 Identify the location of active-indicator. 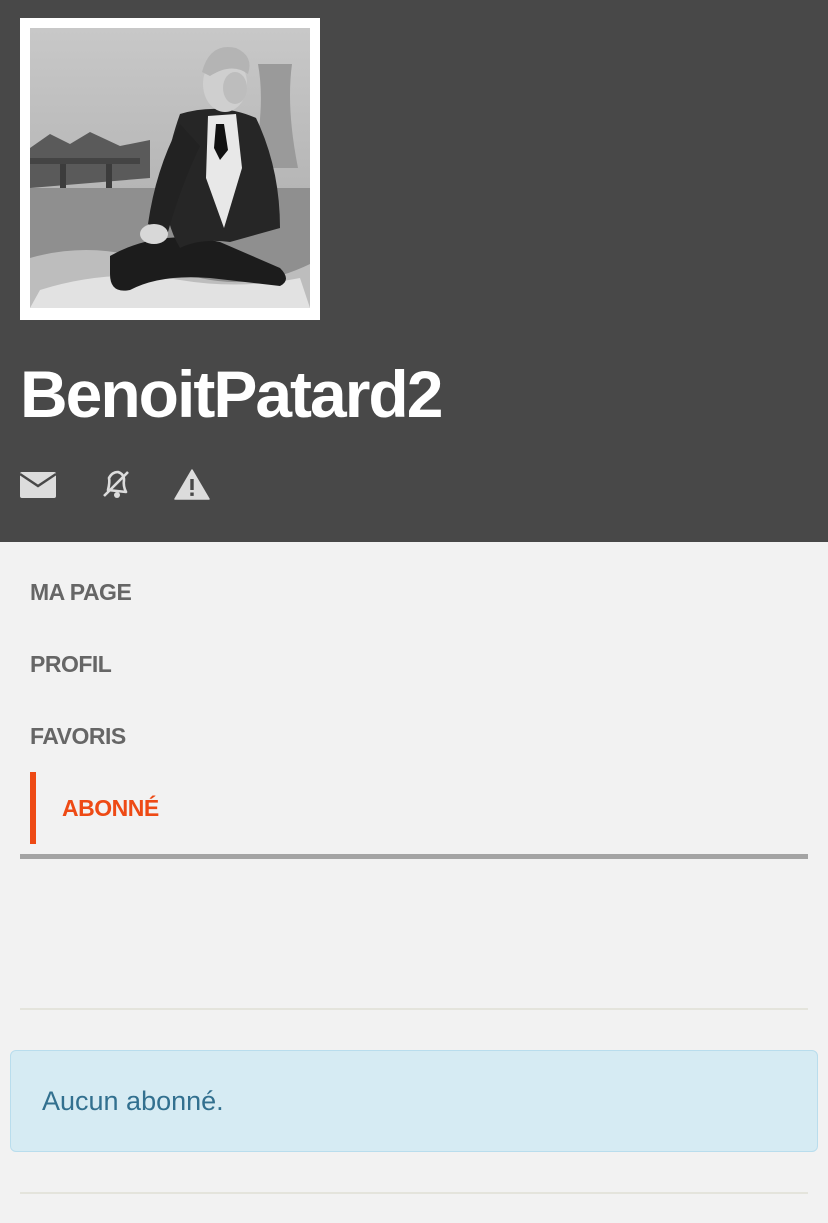
(33, 808).